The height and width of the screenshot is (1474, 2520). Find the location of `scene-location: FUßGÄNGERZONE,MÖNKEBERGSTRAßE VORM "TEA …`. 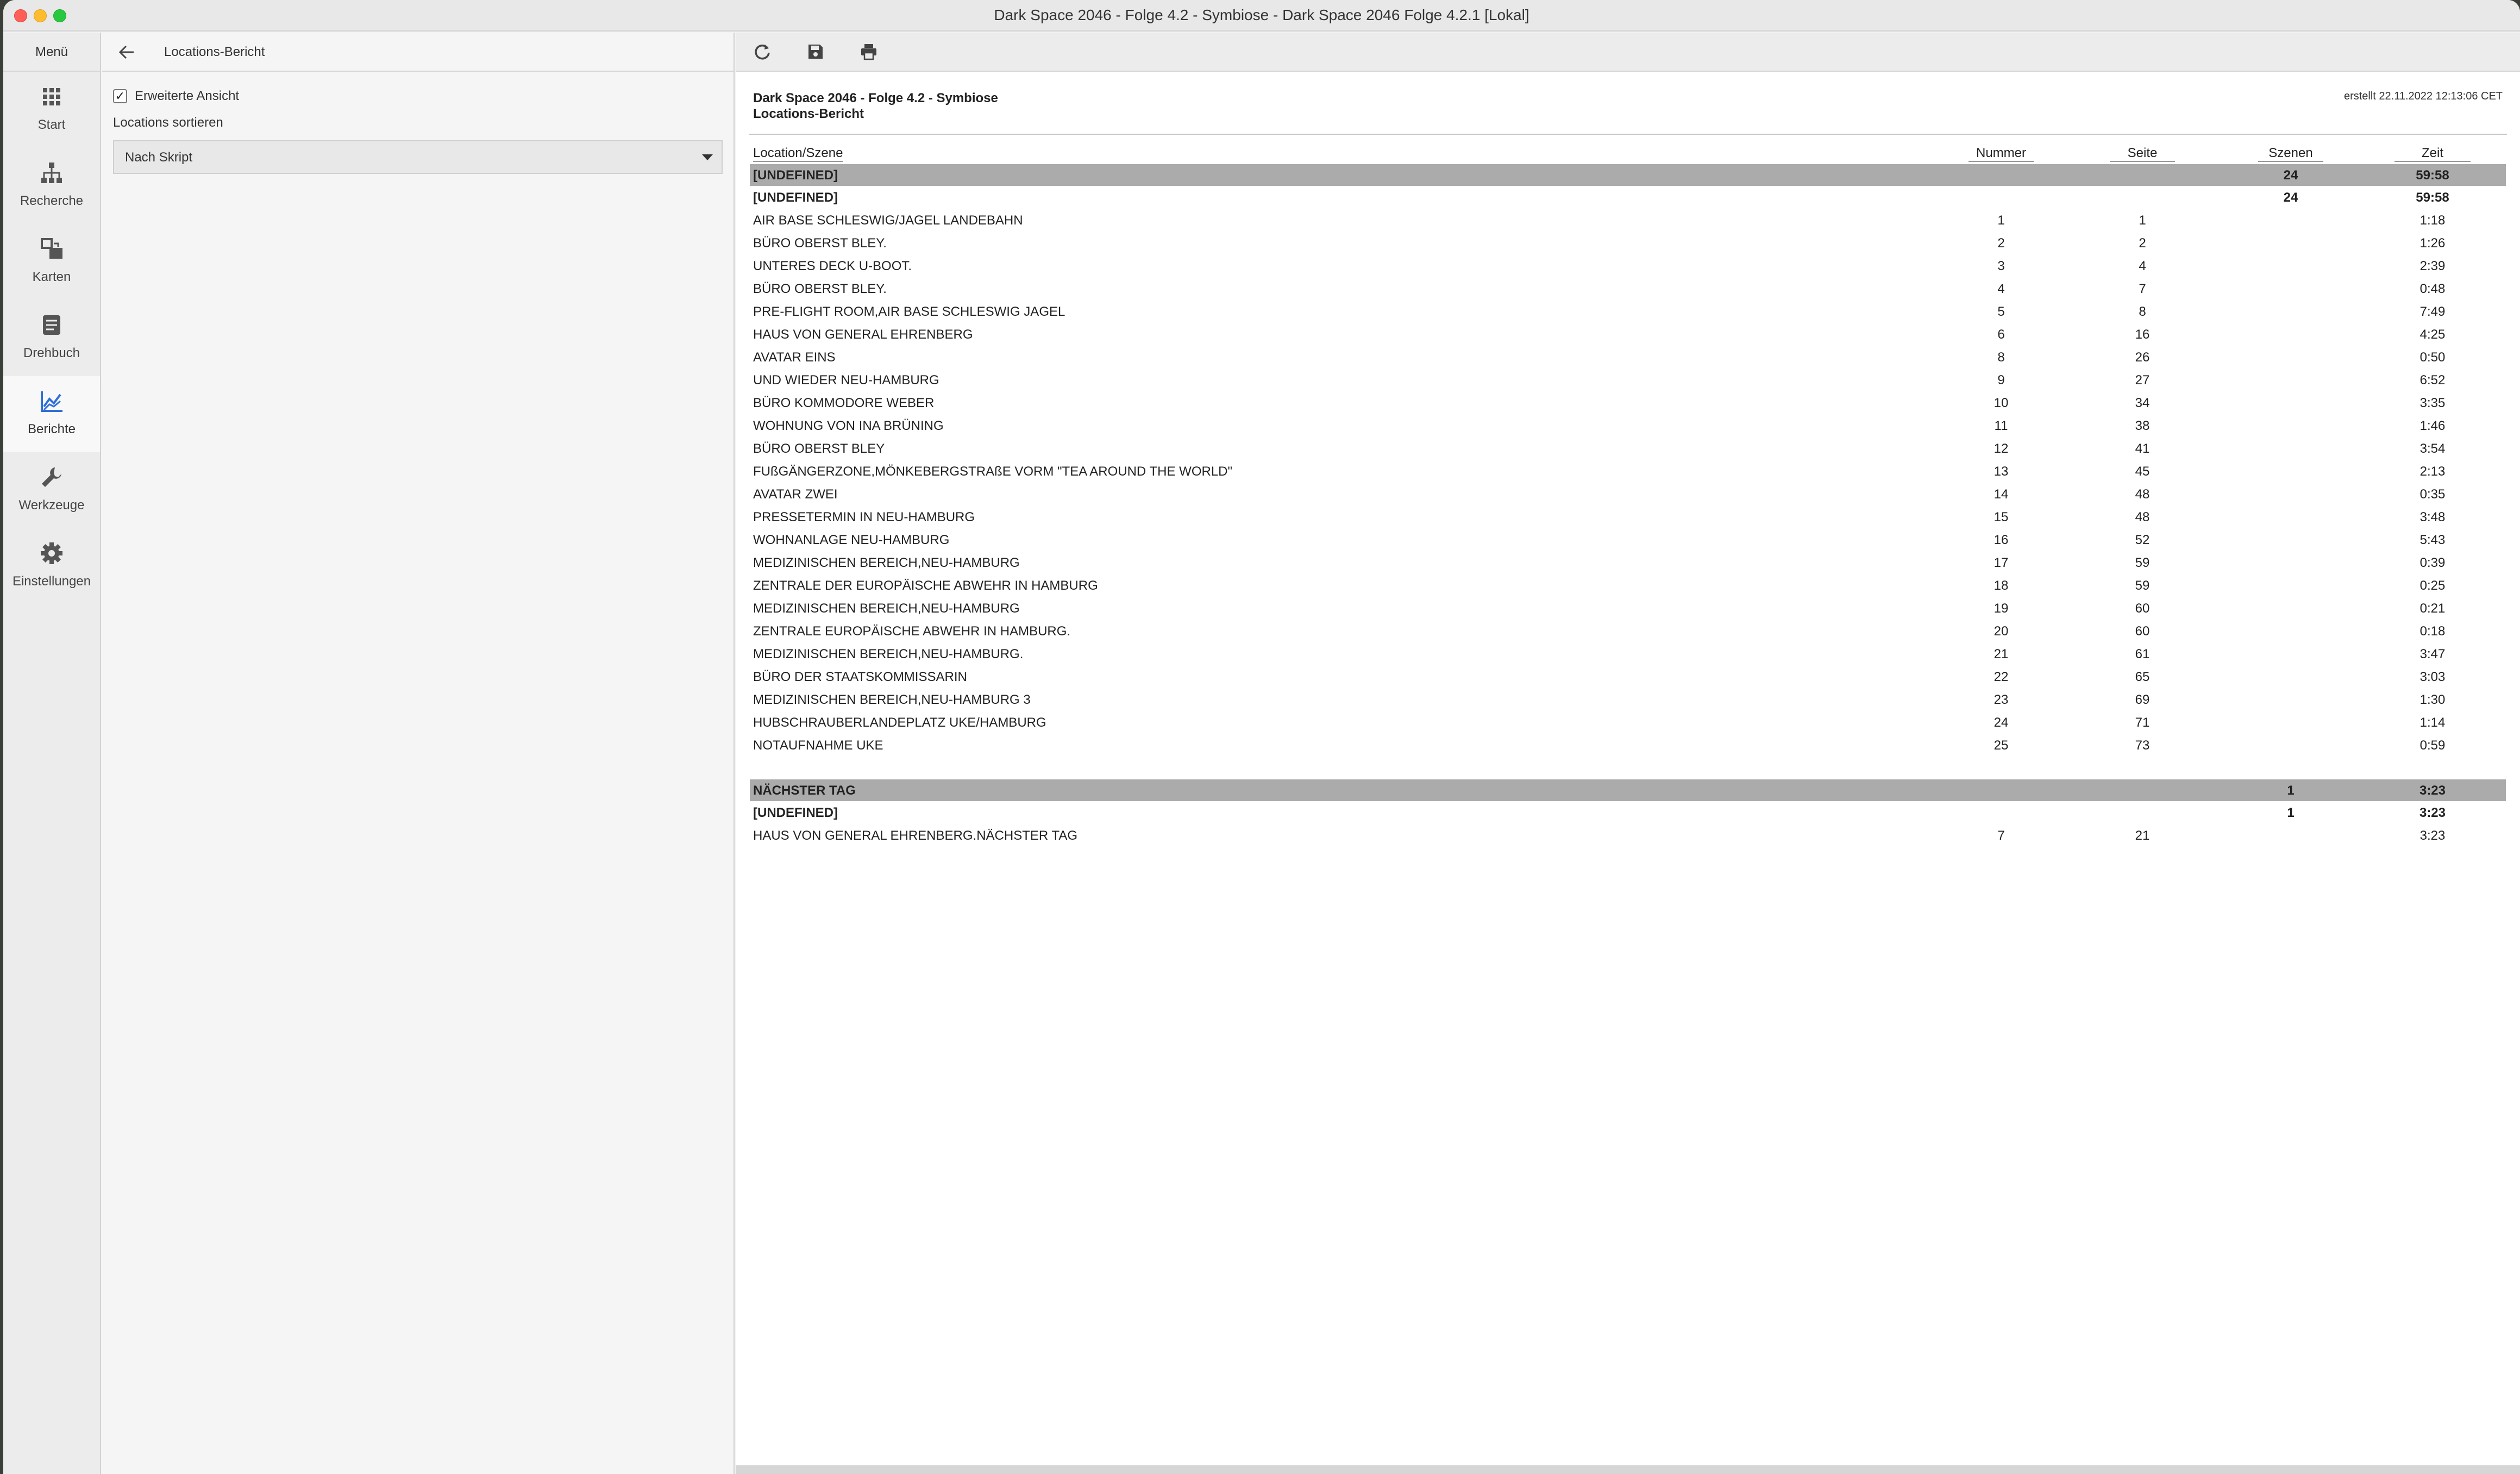

scene-location: FUßGÄNGERZONE,MÖNKEBERGSTRAßE VORM "TEA … is located at coordinates (993, 471).